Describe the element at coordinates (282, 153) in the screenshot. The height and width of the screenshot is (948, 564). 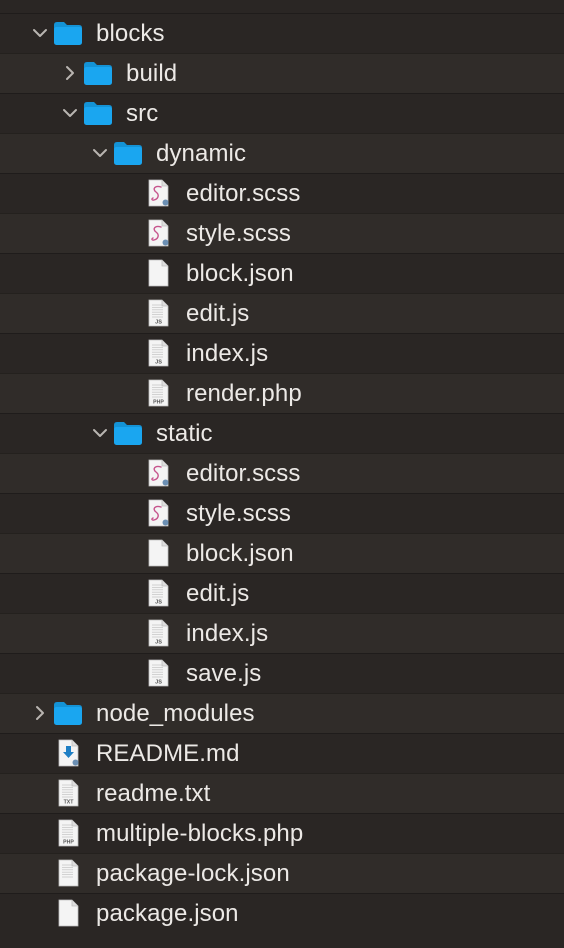
I see `tree-row-folder: dynamic` at that location.